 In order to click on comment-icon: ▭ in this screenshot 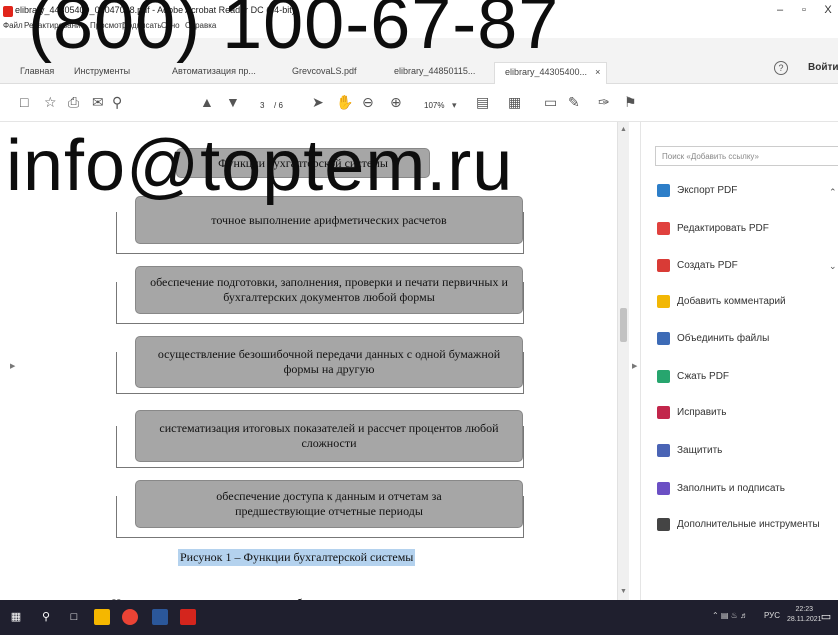, I will do `click(550, 102)`.